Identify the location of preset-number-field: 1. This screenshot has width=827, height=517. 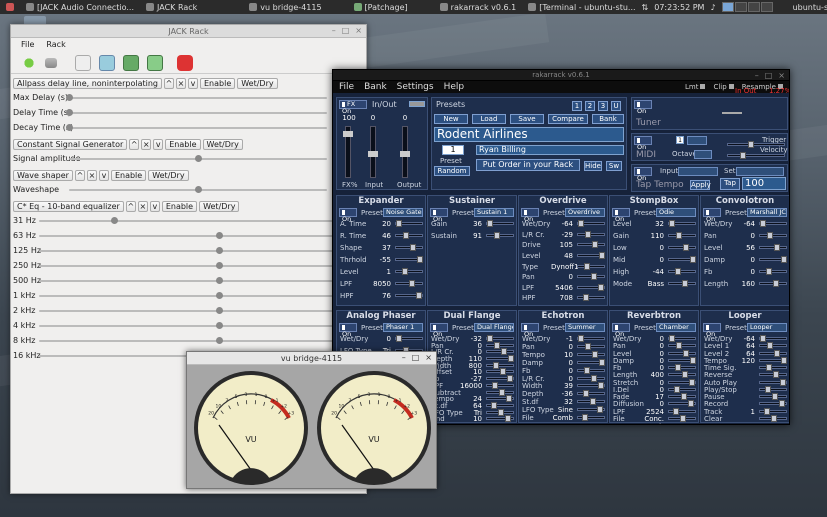
(453, 150).